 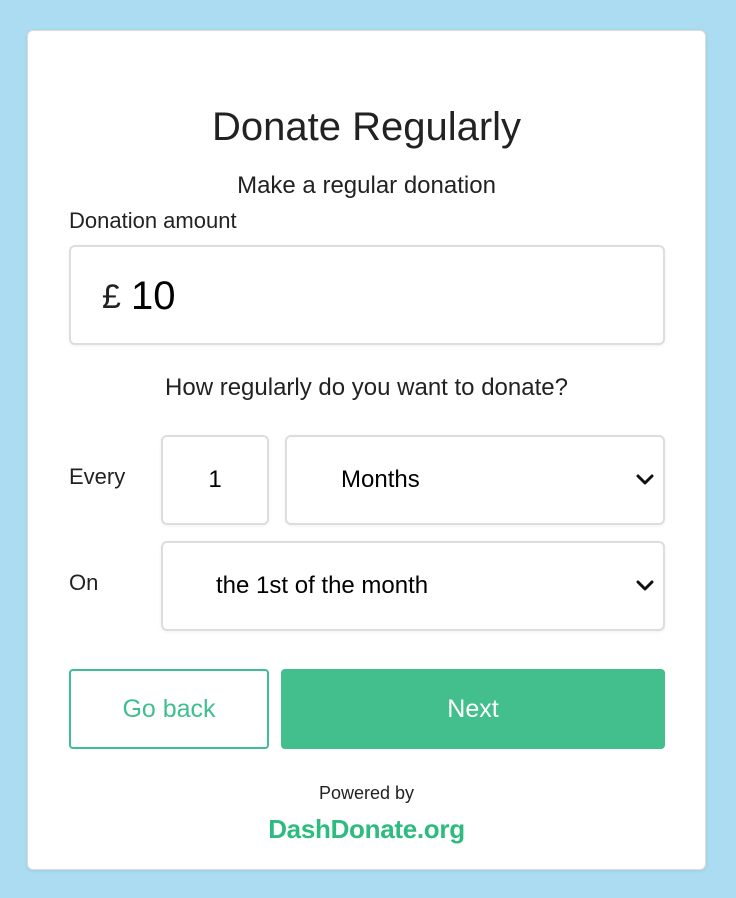 What do you see at coordinates (153, 220) in the screenshot?
I see `donation-amount-label: Donation amount` at bounding box center [153, 220].